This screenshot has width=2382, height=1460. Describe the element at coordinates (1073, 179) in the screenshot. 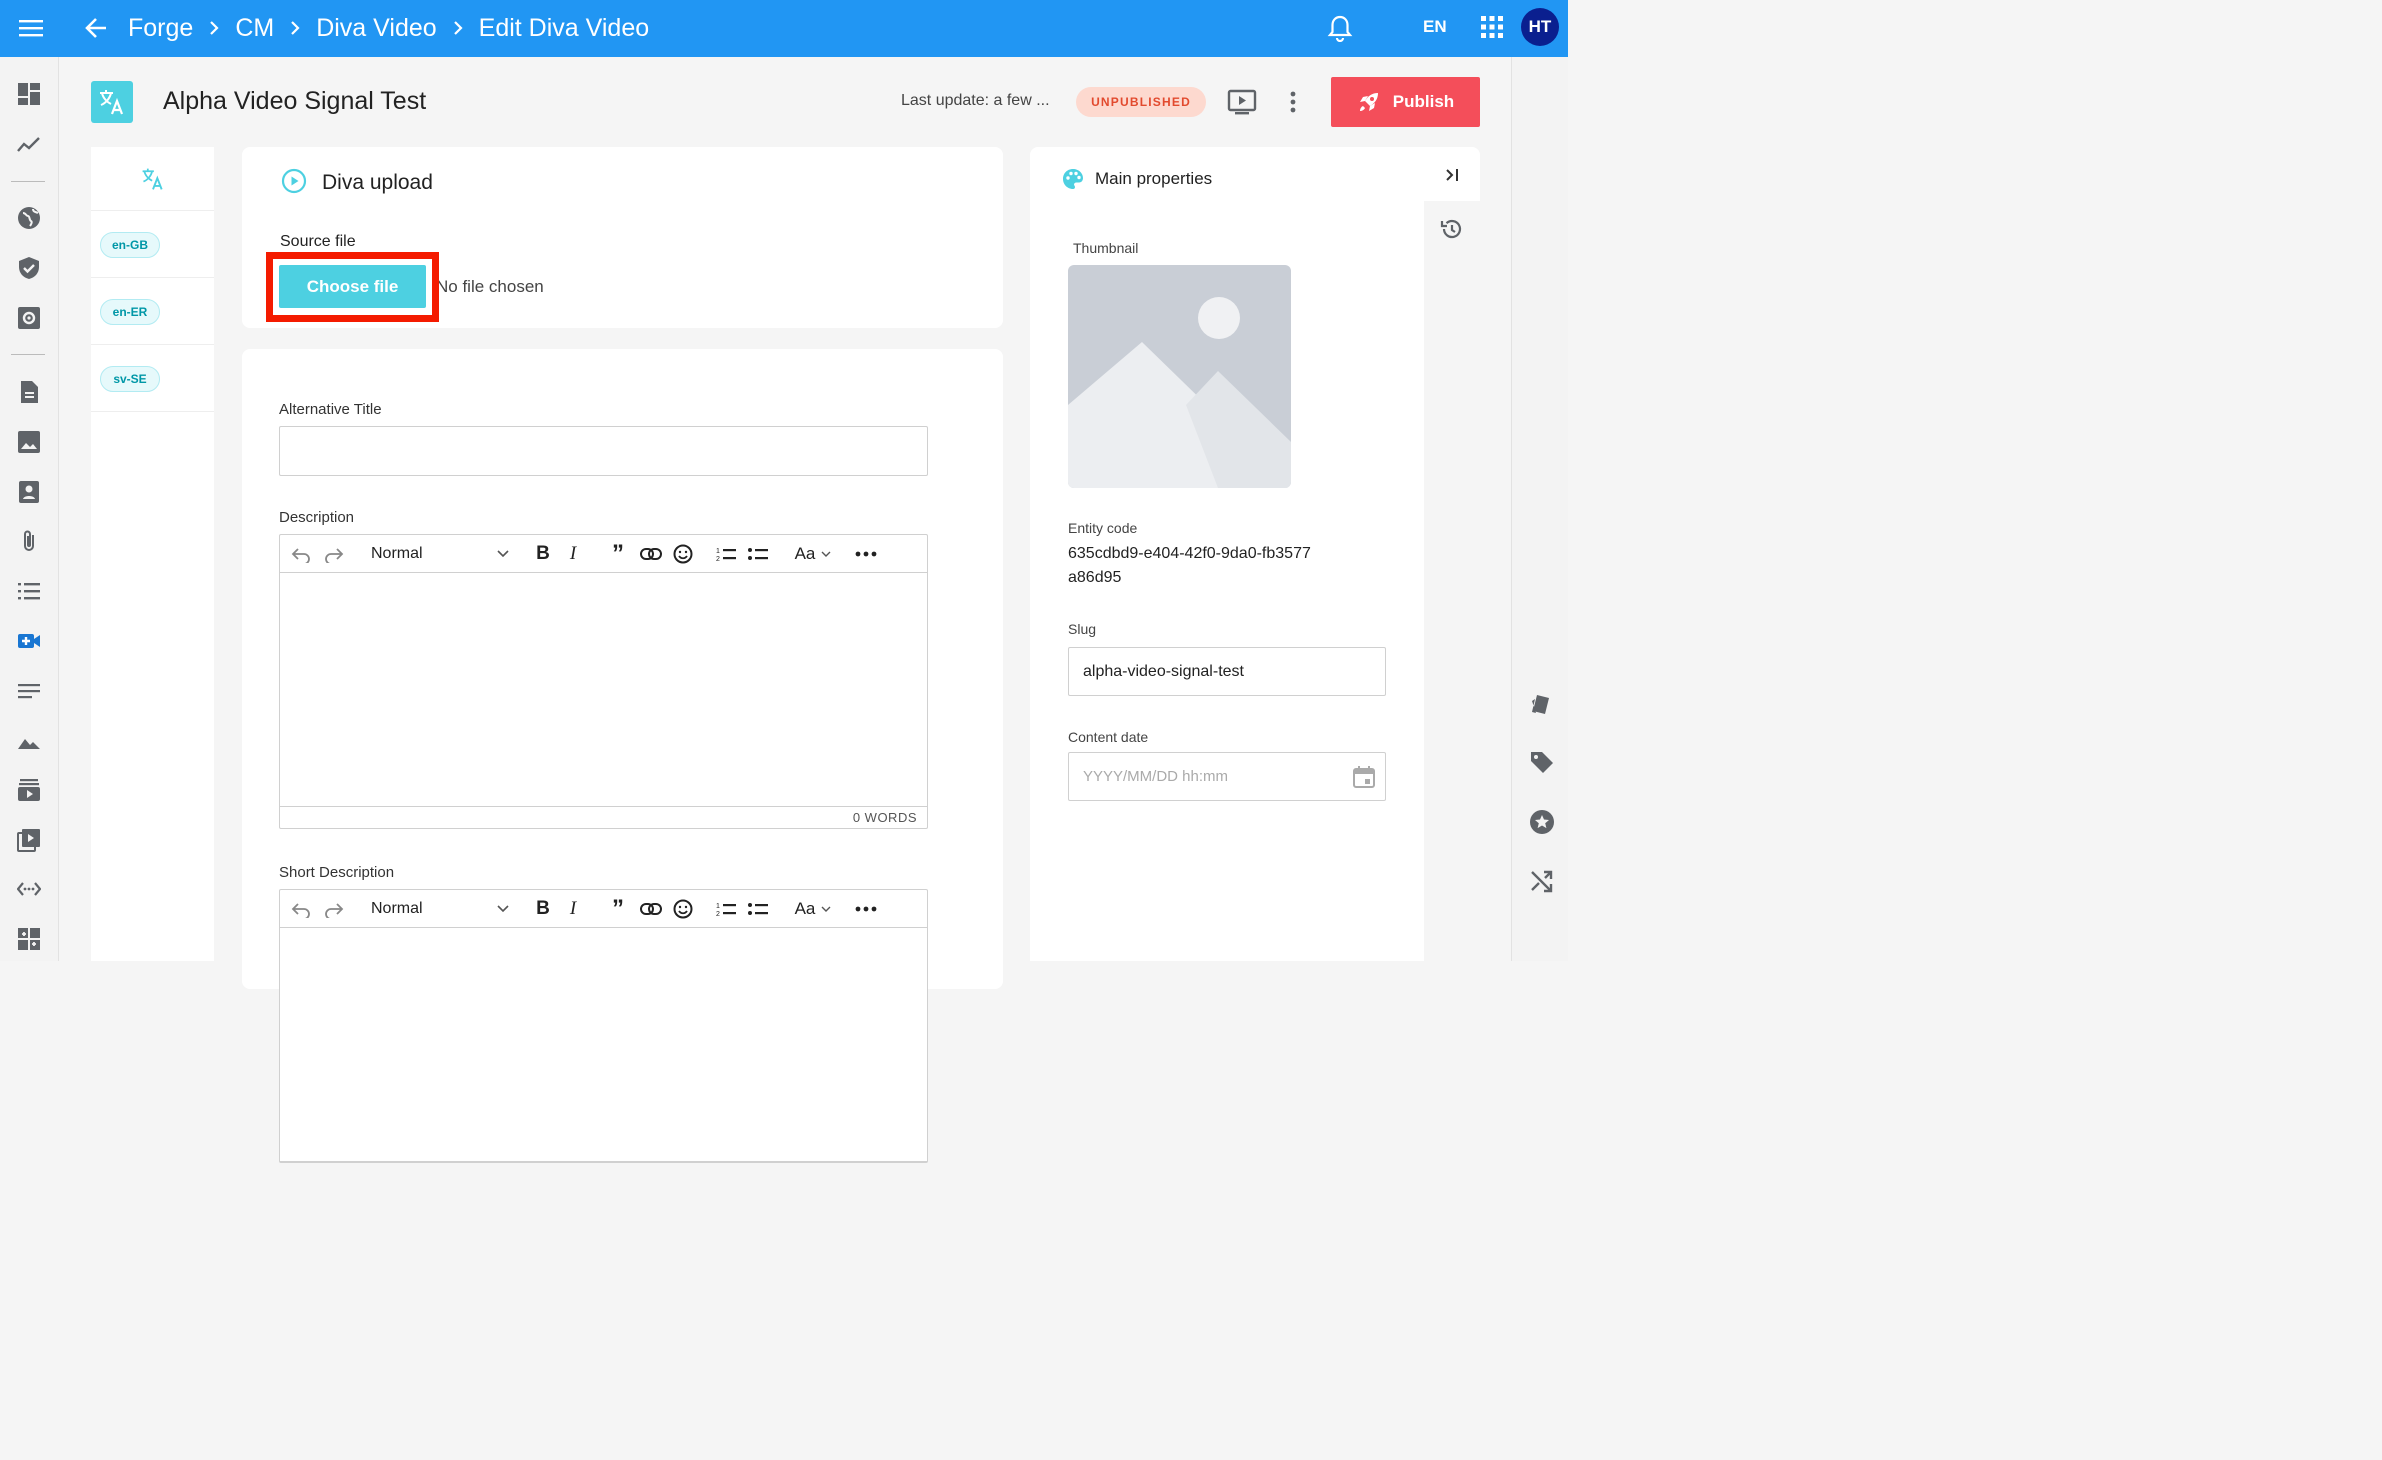

I see `palette-icon` at that location.